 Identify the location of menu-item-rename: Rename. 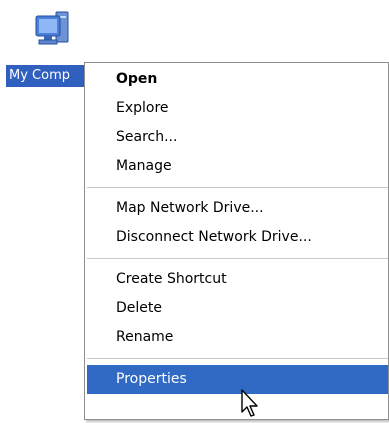
(236, 337).